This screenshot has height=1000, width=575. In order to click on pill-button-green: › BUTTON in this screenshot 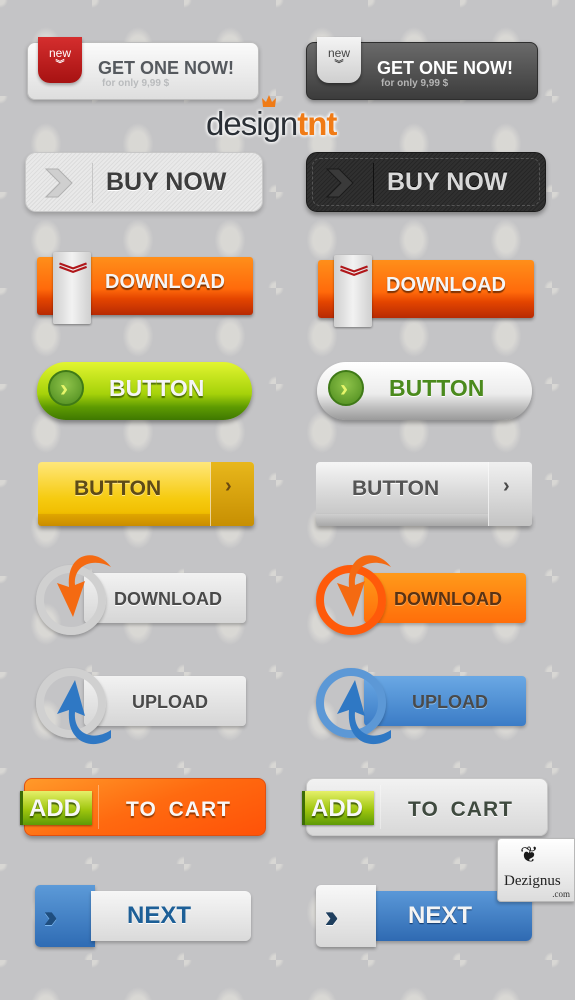, I will do `click(144, 391)`.